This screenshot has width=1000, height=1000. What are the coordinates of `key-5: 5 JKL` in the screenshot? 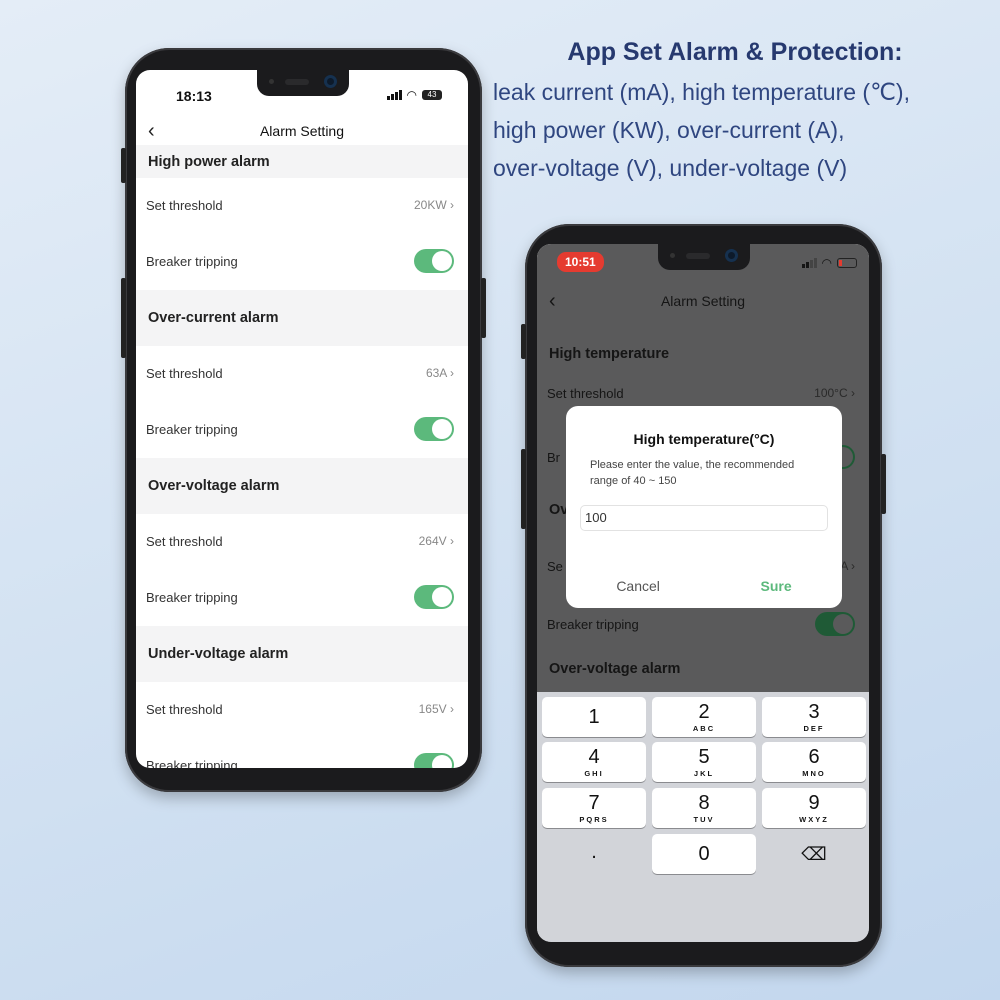 It's located at (704, 762).